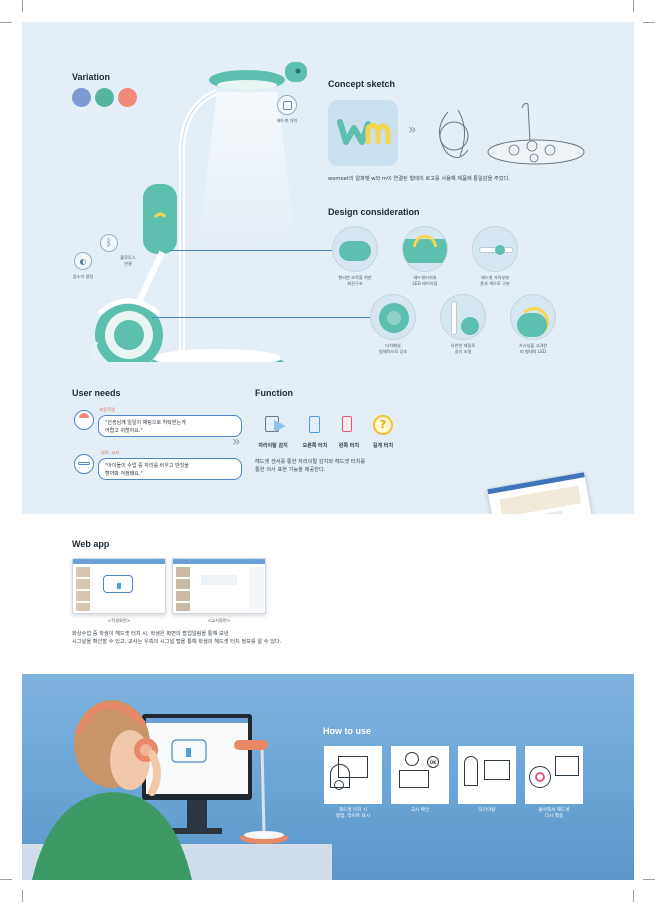 The image size is (655, 902). What do you see at coordinates (349, 425) in the screenshot?
I see `left-touch-icon` at bounding box center [349, 425].